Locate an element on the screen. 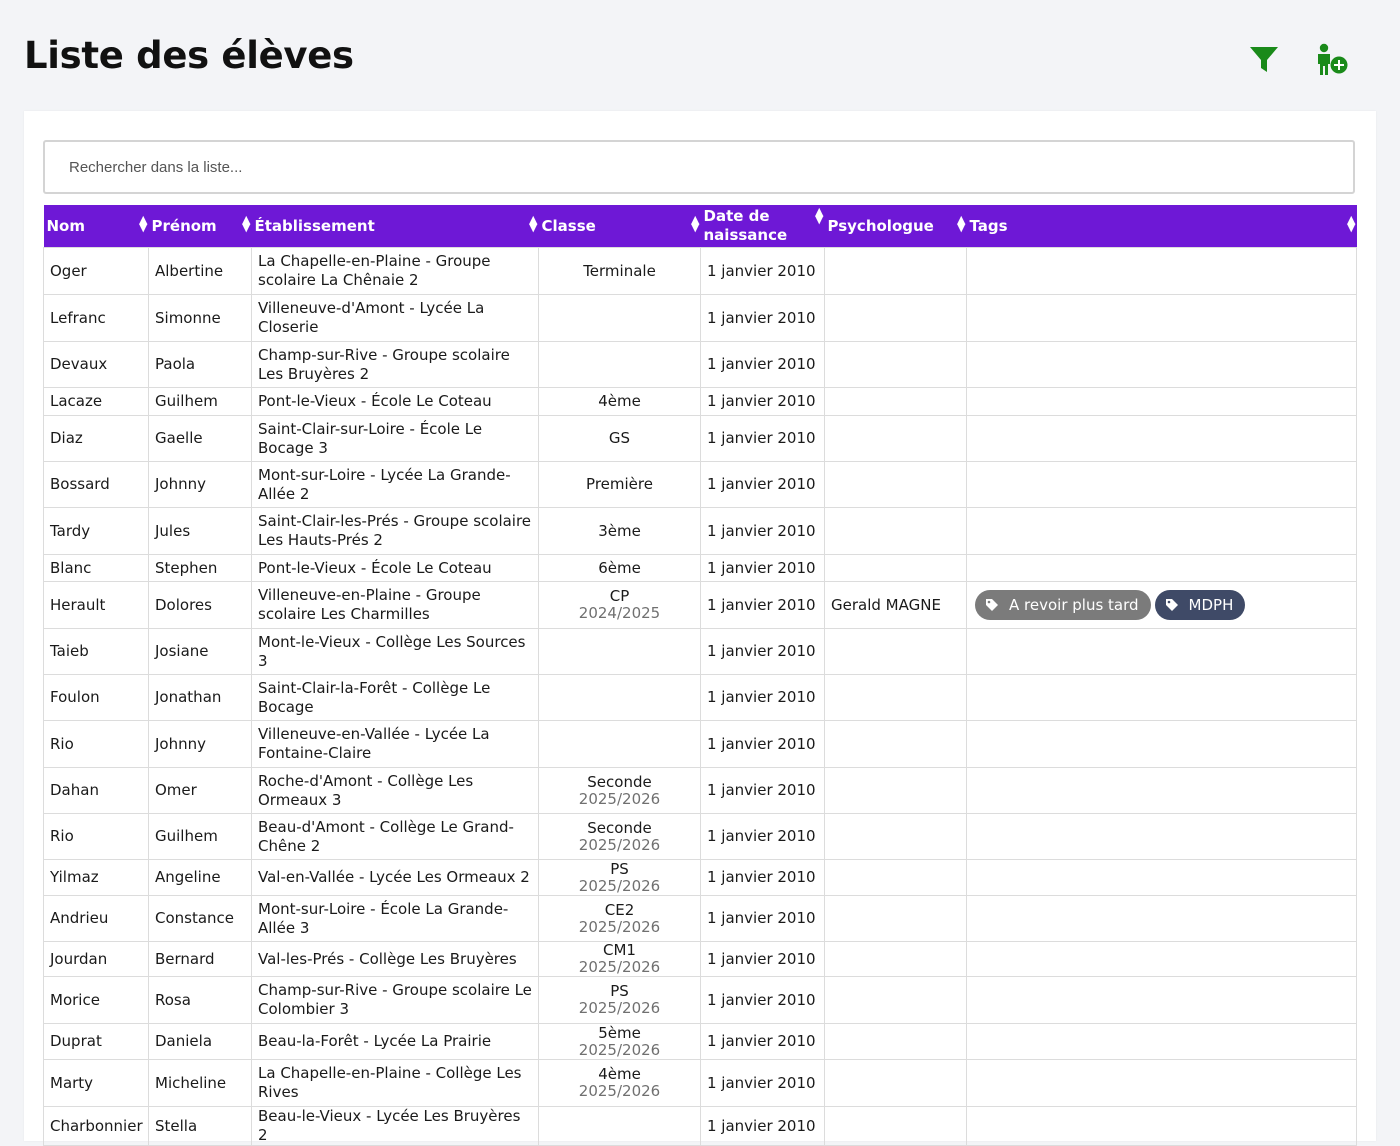  tag-badge: MDPH is located at coordinates (1200, 605).